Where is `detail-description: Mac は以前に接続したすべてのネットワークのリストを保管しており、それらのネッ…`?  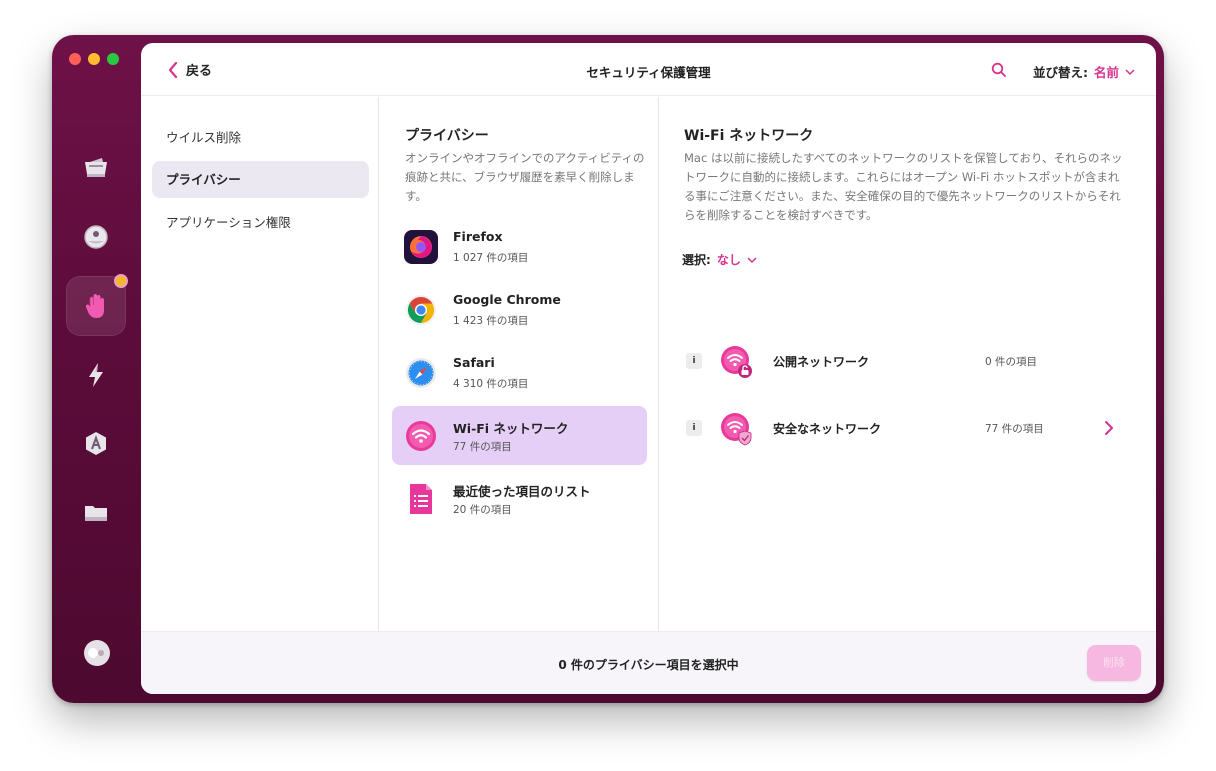
detail-description: Mac は以前に接続したすべてのネットワークのリストを保管しており、それらのネッ… is located at coordinates (903, 186).